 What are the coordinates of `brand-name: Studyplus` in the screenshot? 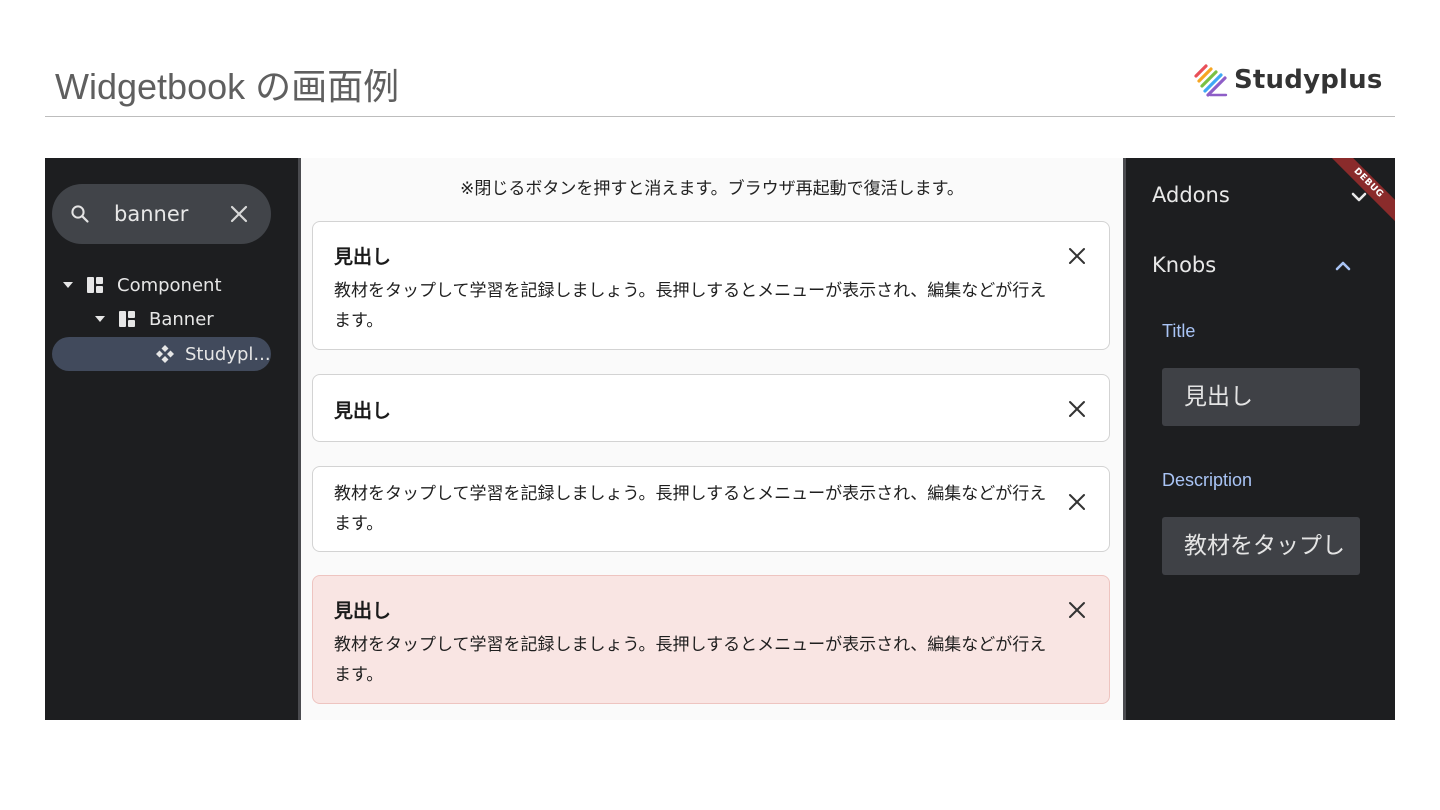 It's located at (1308, 80).